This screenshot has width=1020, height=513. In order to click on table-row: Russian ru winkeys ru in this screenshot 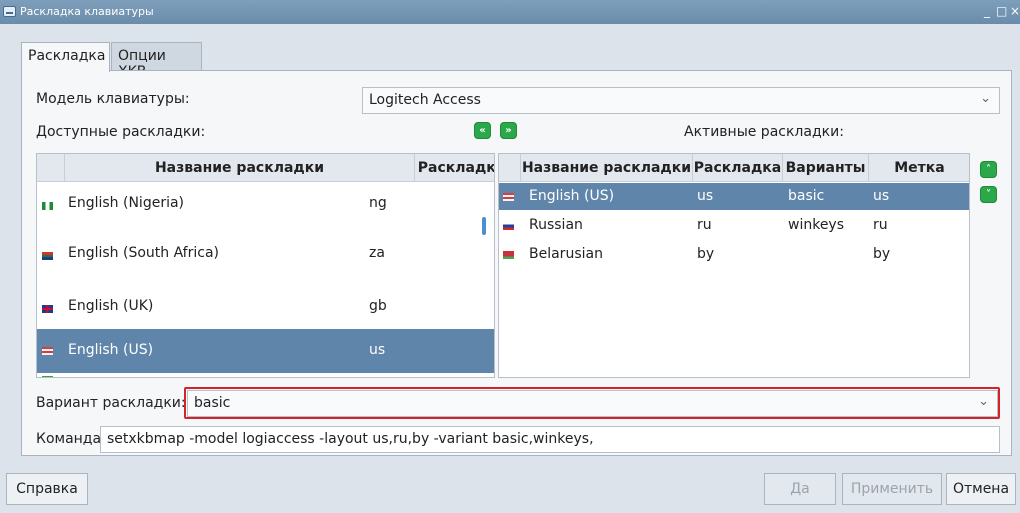, I will do `click(734, 225)`.